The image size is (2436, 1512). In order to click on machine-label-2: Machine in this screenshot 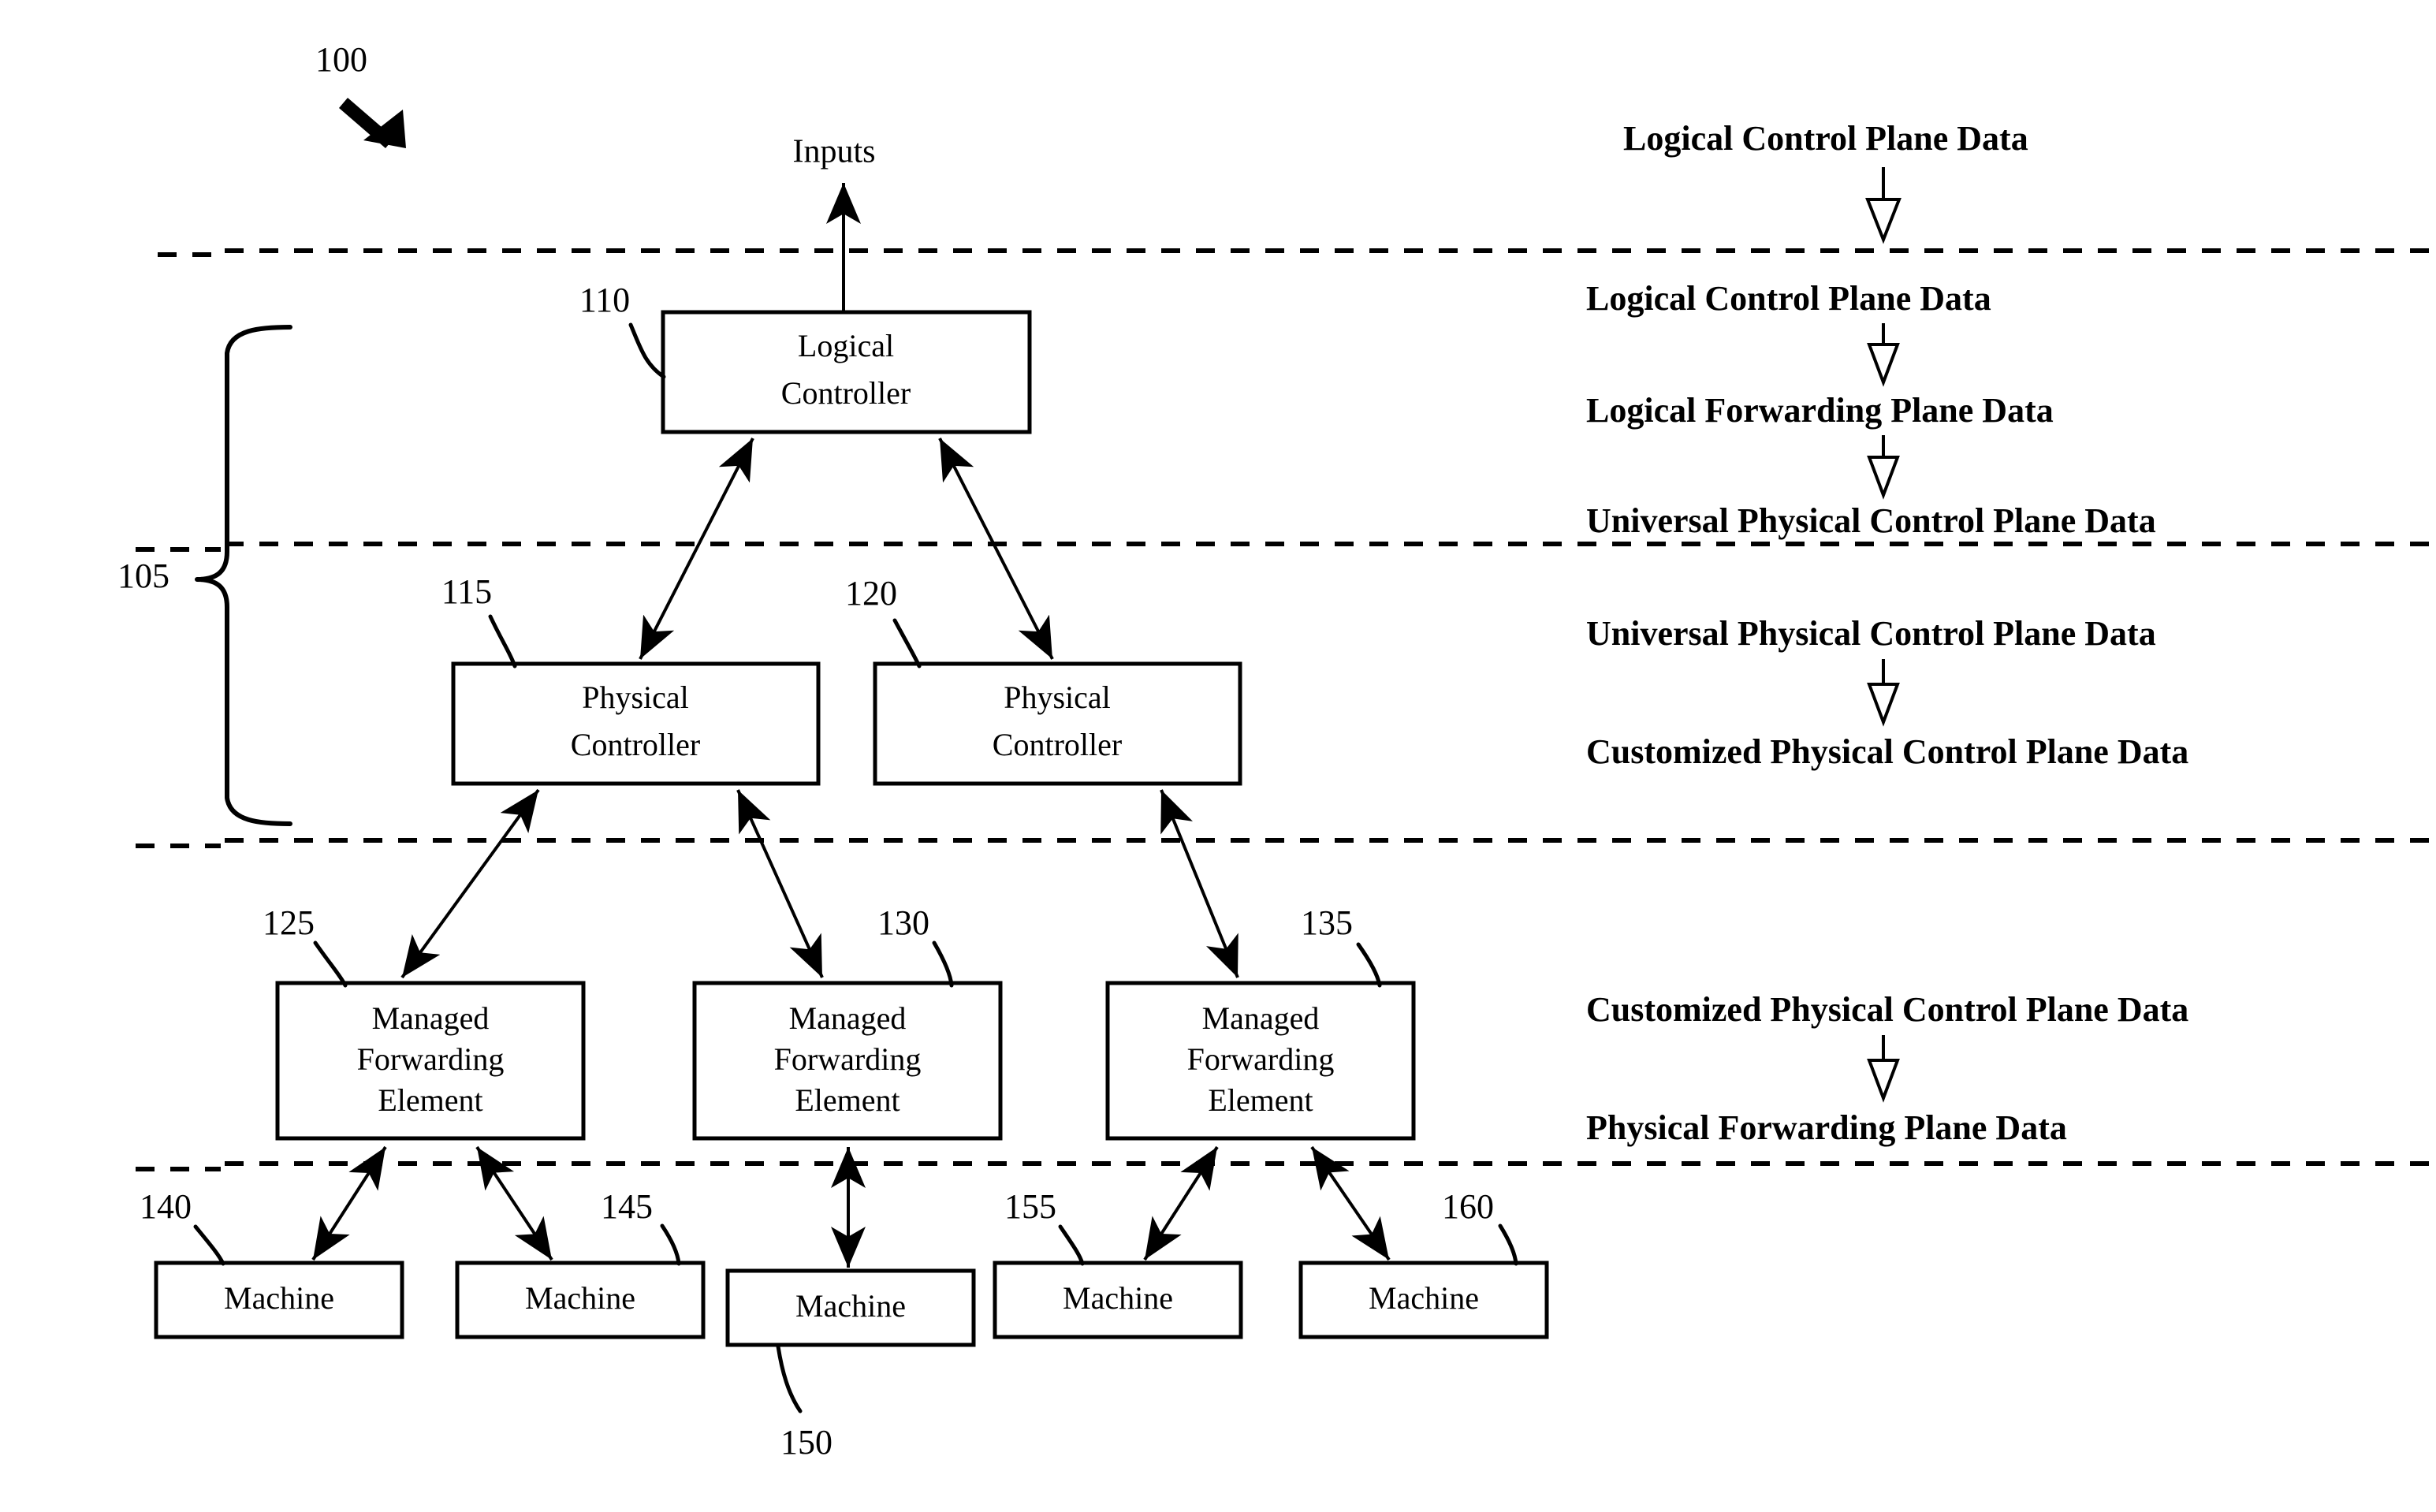, I will do `click(850, 1306)`.